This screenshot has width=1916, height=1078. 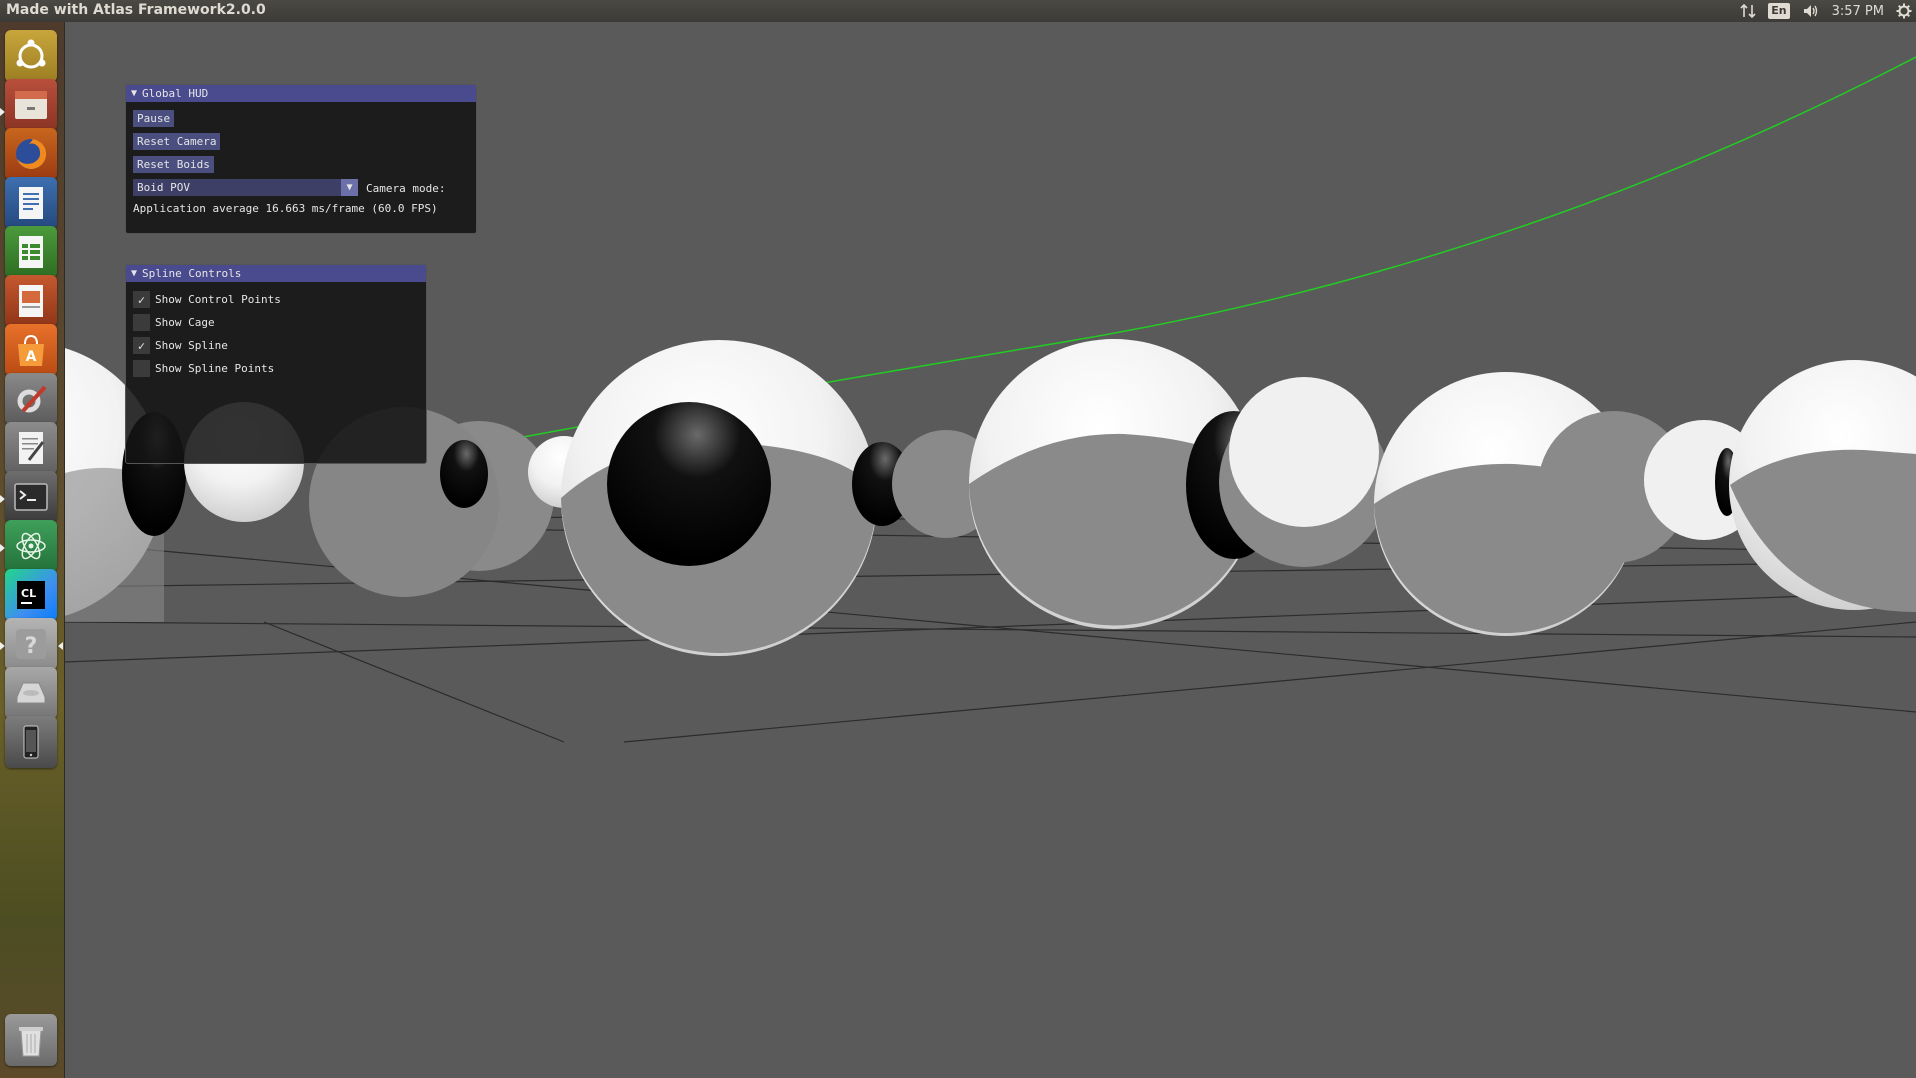 I want to click on software-center-icon: A, so click(x=31, y=350).